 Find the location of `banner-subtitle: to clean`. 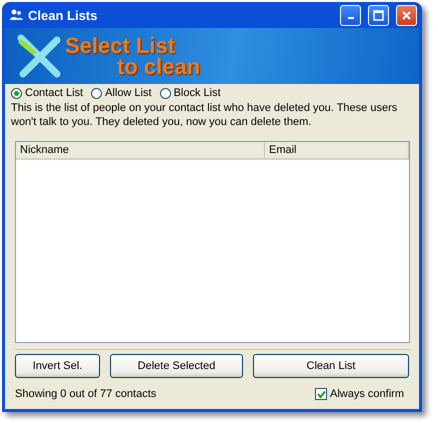

banner-subtitle: to clean is located at coordinates (158, 66).